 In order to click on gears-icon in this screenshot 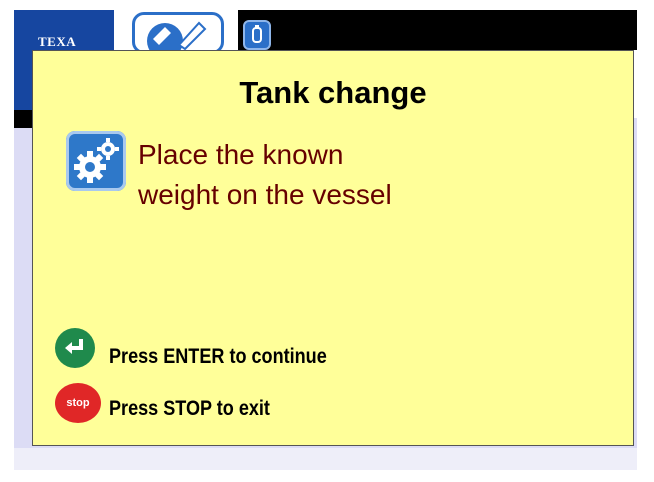, I will do `click(96, 161)`.